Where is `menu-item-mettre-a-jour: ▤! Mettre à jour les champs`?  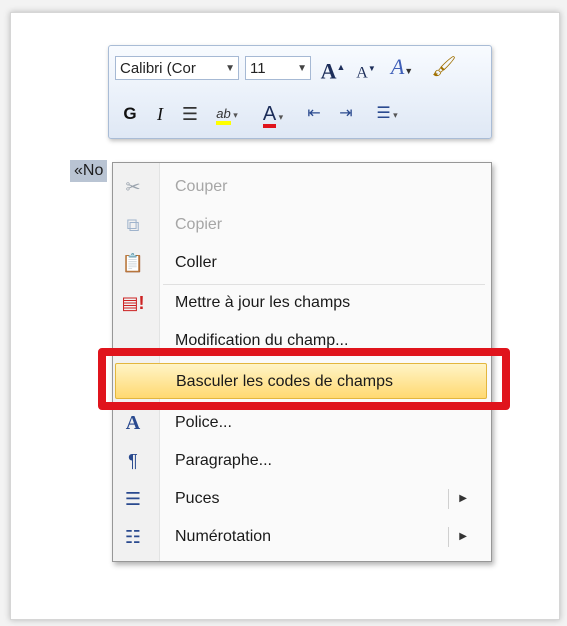 menu-item-mettre-a-jour: ▤! Mettre à jour les champs is located at coordinates (301, 303).